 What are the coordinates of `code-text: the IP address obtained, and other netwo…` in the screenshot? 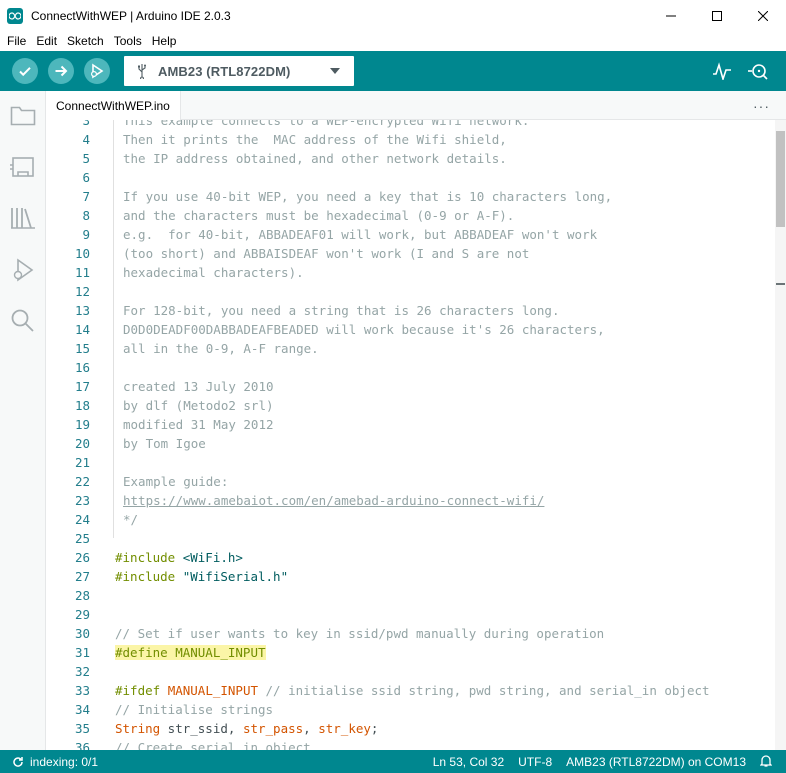 It's located at (315, 158).